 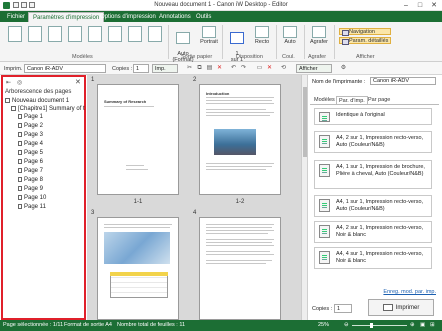 What do you see at coordinates (183, 38) in the screenshot?
I see `page-format-icon` at bounding box center [183, 38].